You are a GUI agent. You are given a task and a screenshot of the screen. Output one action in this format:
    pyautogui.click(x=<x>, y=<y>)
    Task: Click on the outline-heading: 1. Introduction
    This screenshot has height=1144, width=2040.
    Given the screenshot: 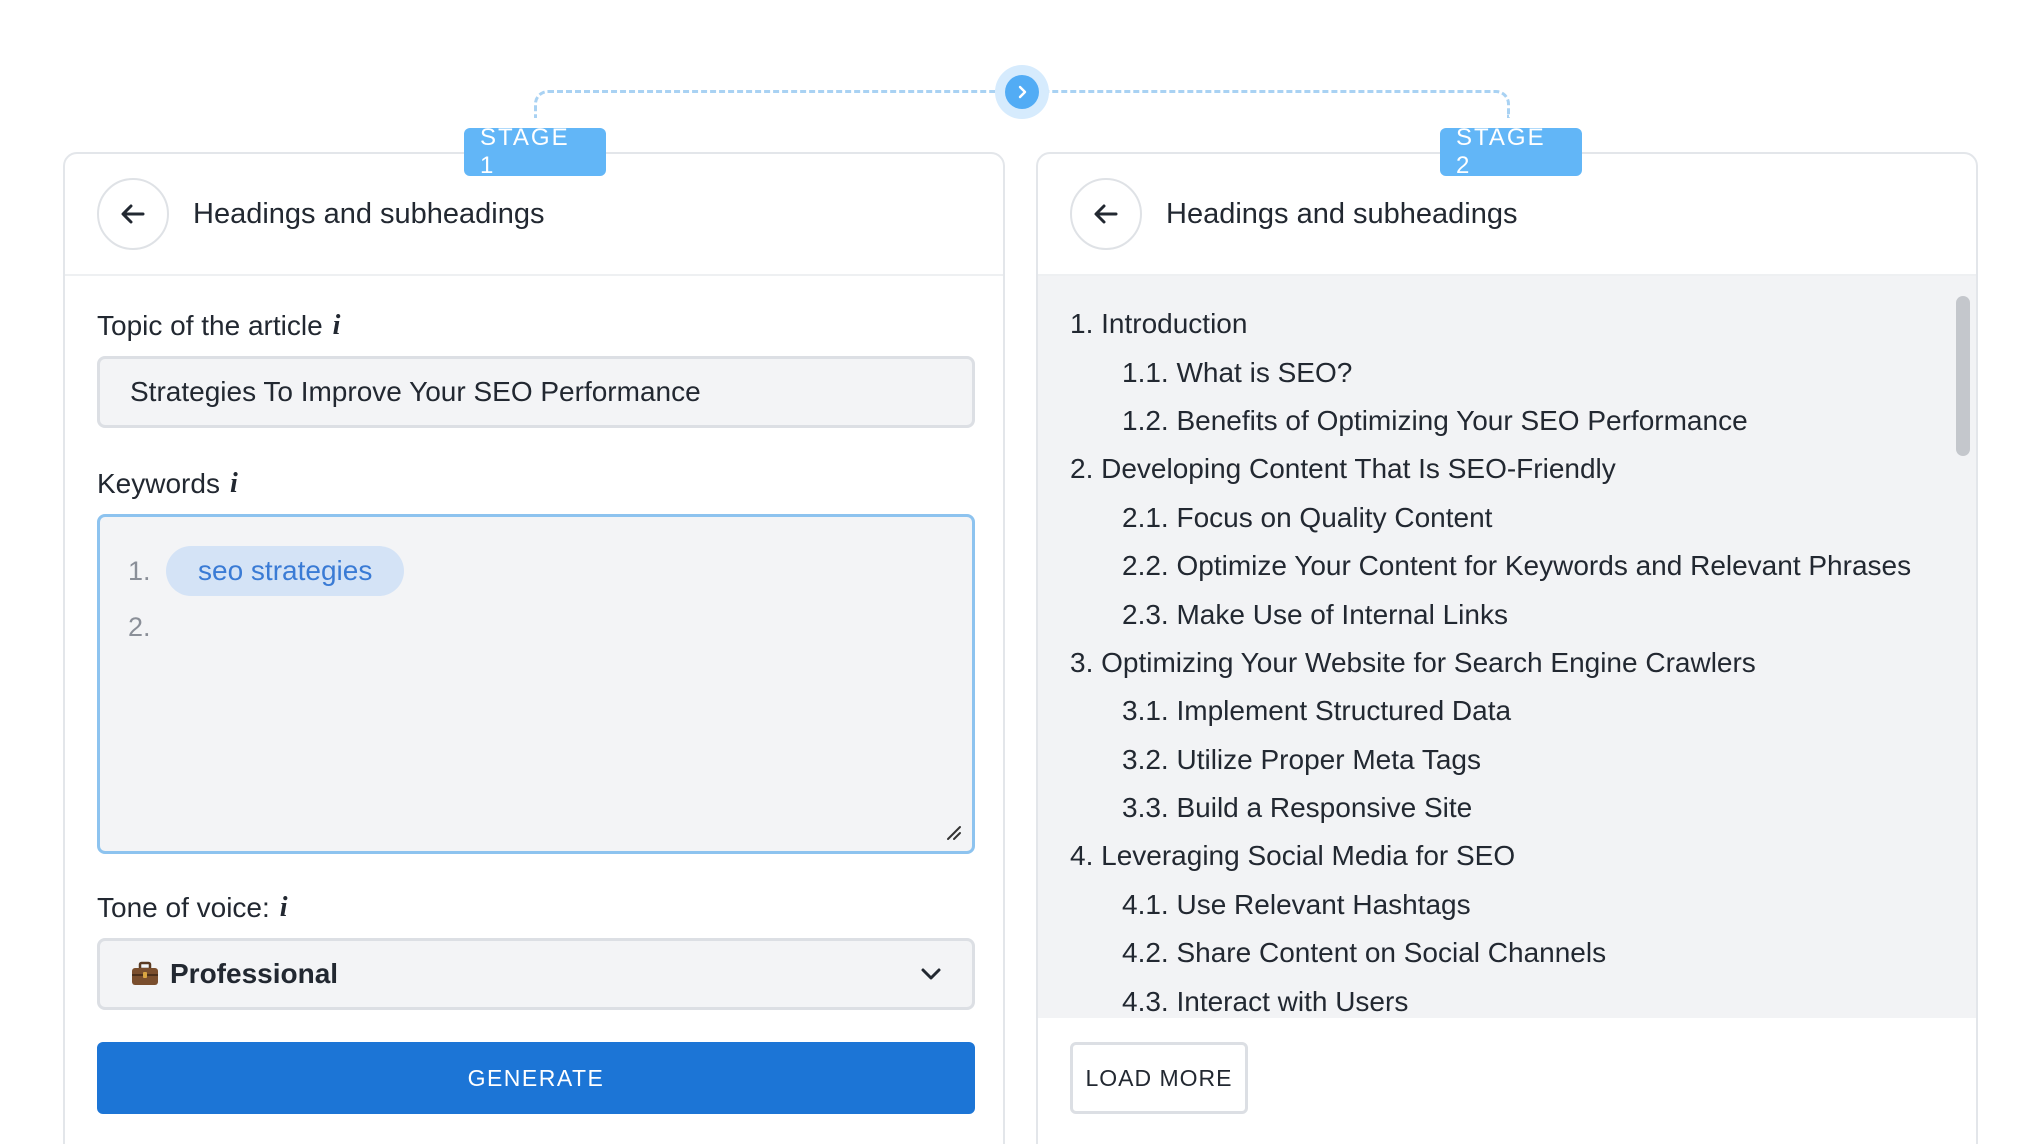 What is the action you would take?
    pyautogui.click(x=1159, y=324)
    